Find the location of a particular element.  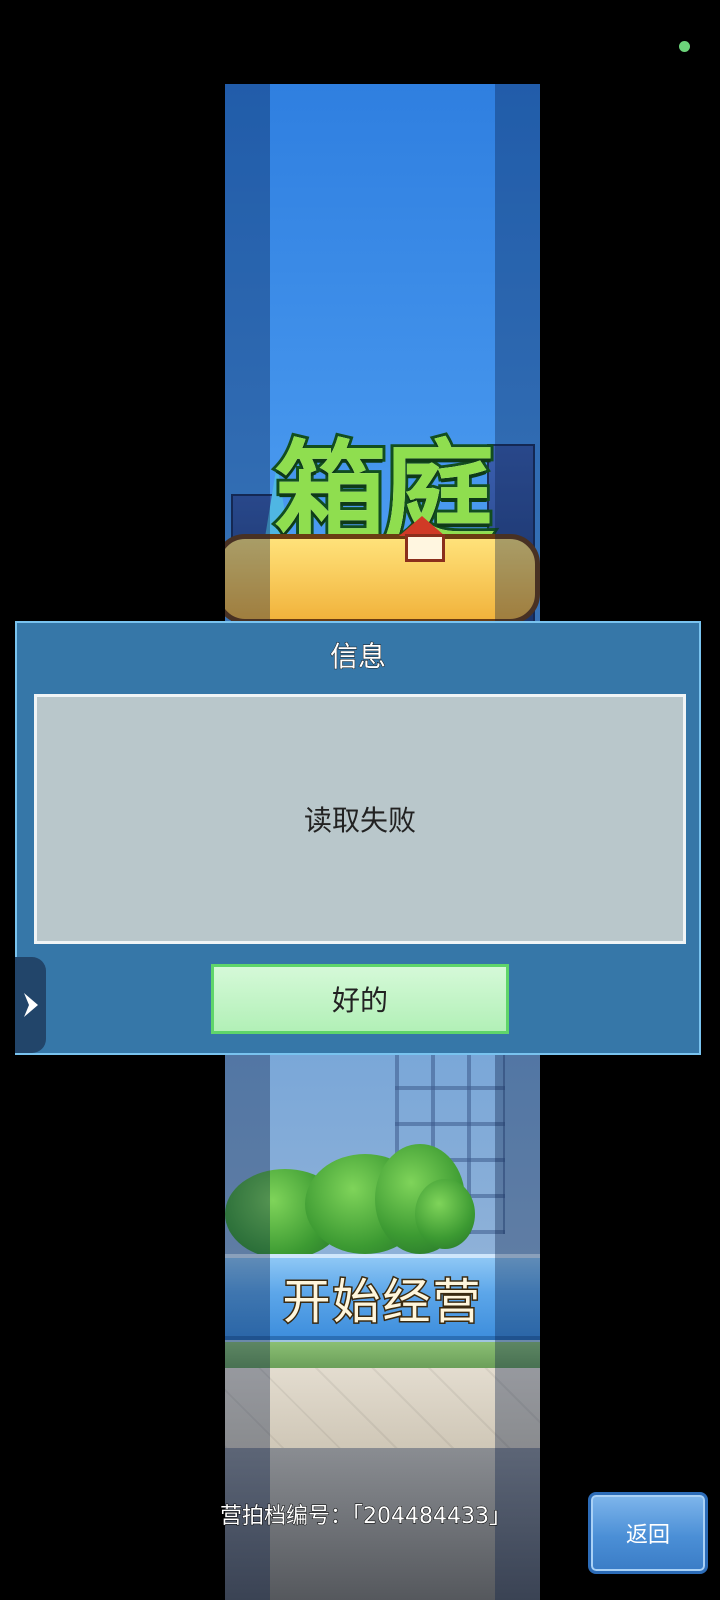

back-button-label: 返回 is located at coordinates (647, 1535).